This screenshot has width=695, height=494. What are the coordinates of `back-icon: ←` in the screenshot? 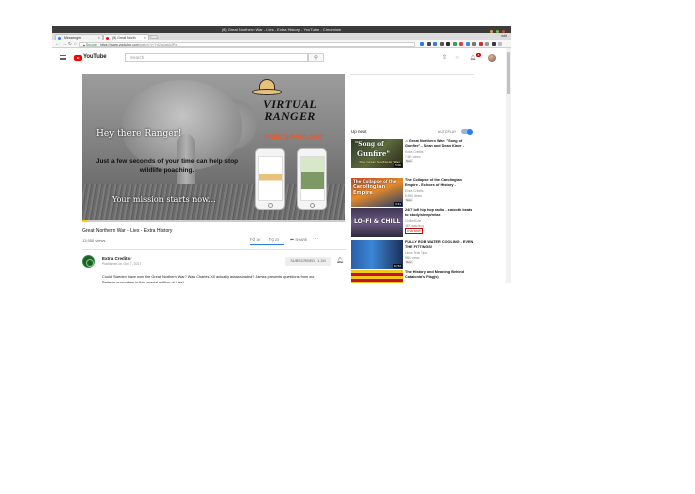 It's located at (57, 44).